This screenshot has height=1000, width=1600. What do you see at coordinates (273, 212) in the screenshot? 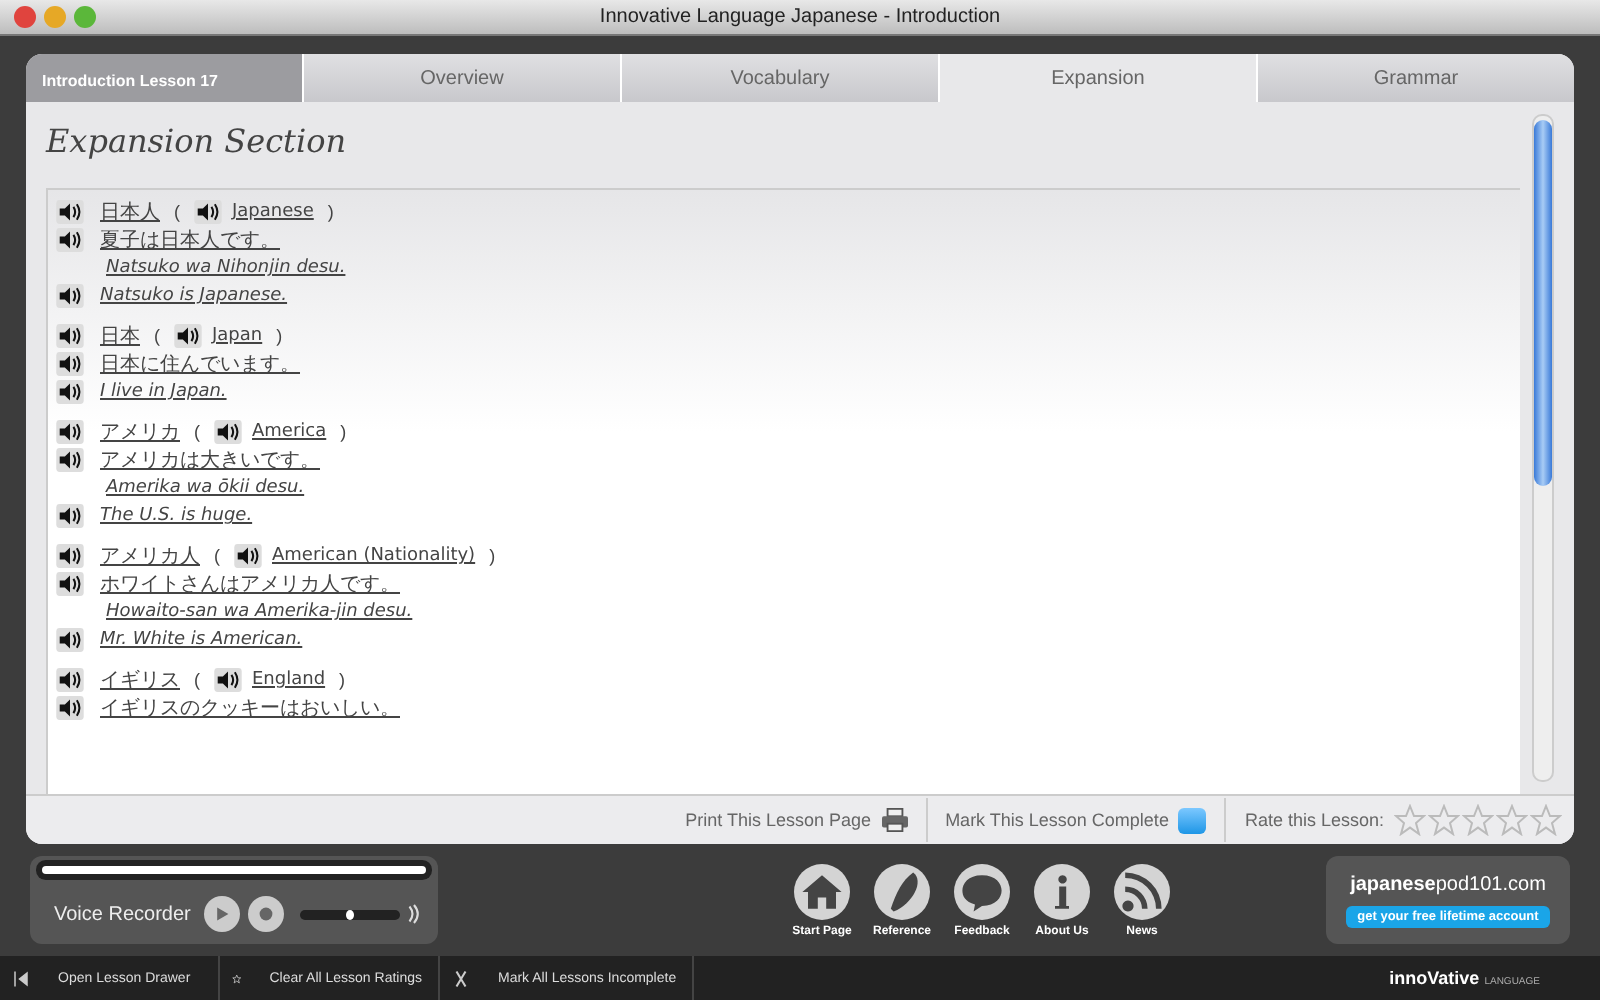
I see `translation-link: Japanese` at bounding box center [273, 212].